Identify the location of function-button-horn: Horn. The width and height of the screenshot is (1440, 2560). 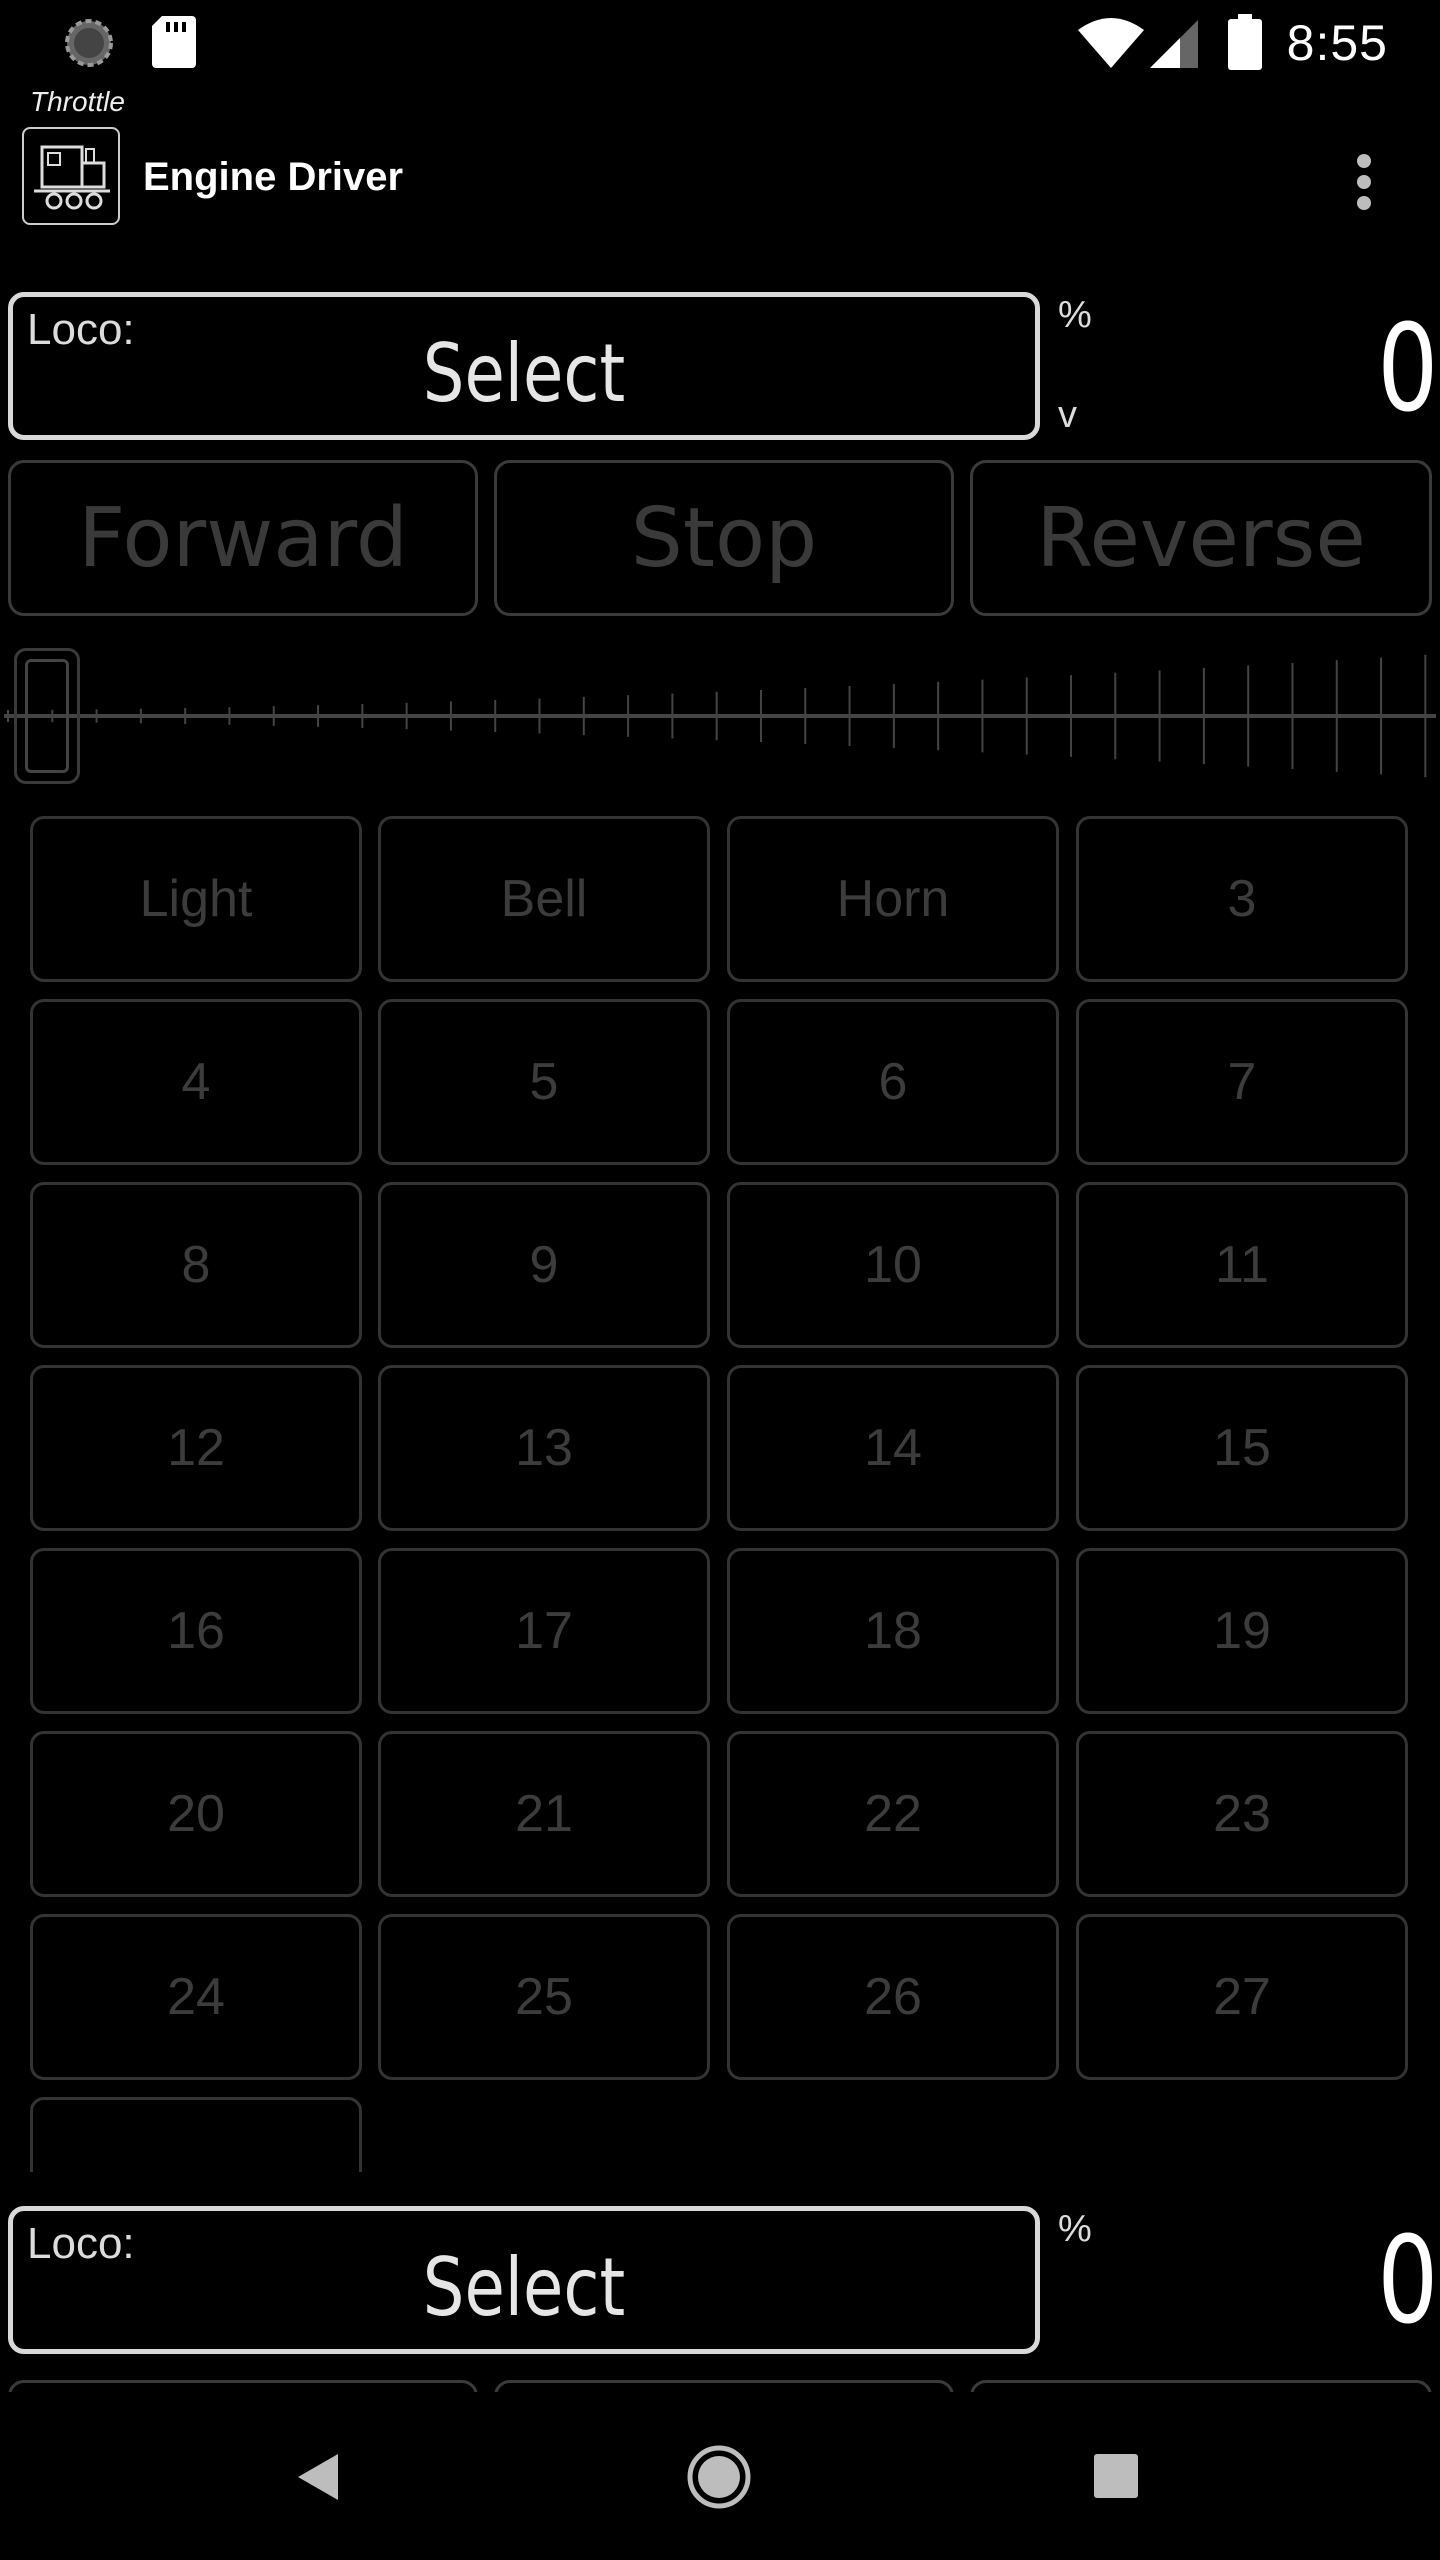
(893, 899).